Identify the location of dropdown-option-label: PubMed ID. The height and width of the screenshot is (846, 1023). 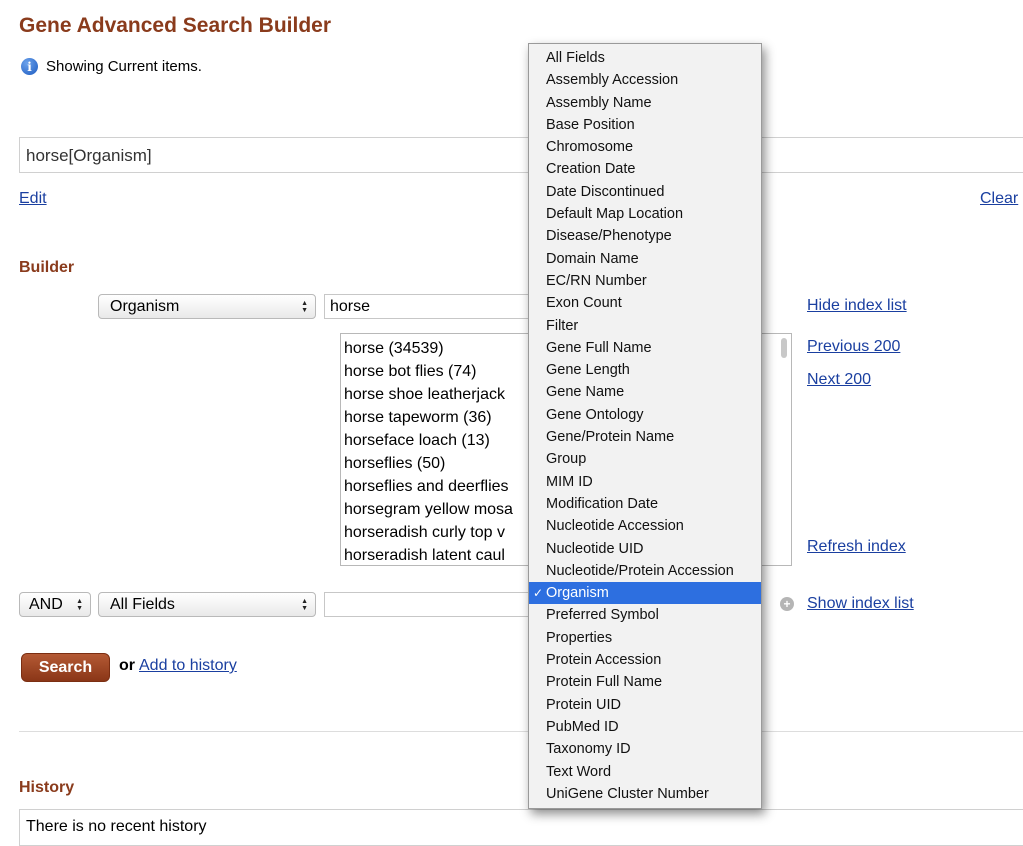
(582, 726).